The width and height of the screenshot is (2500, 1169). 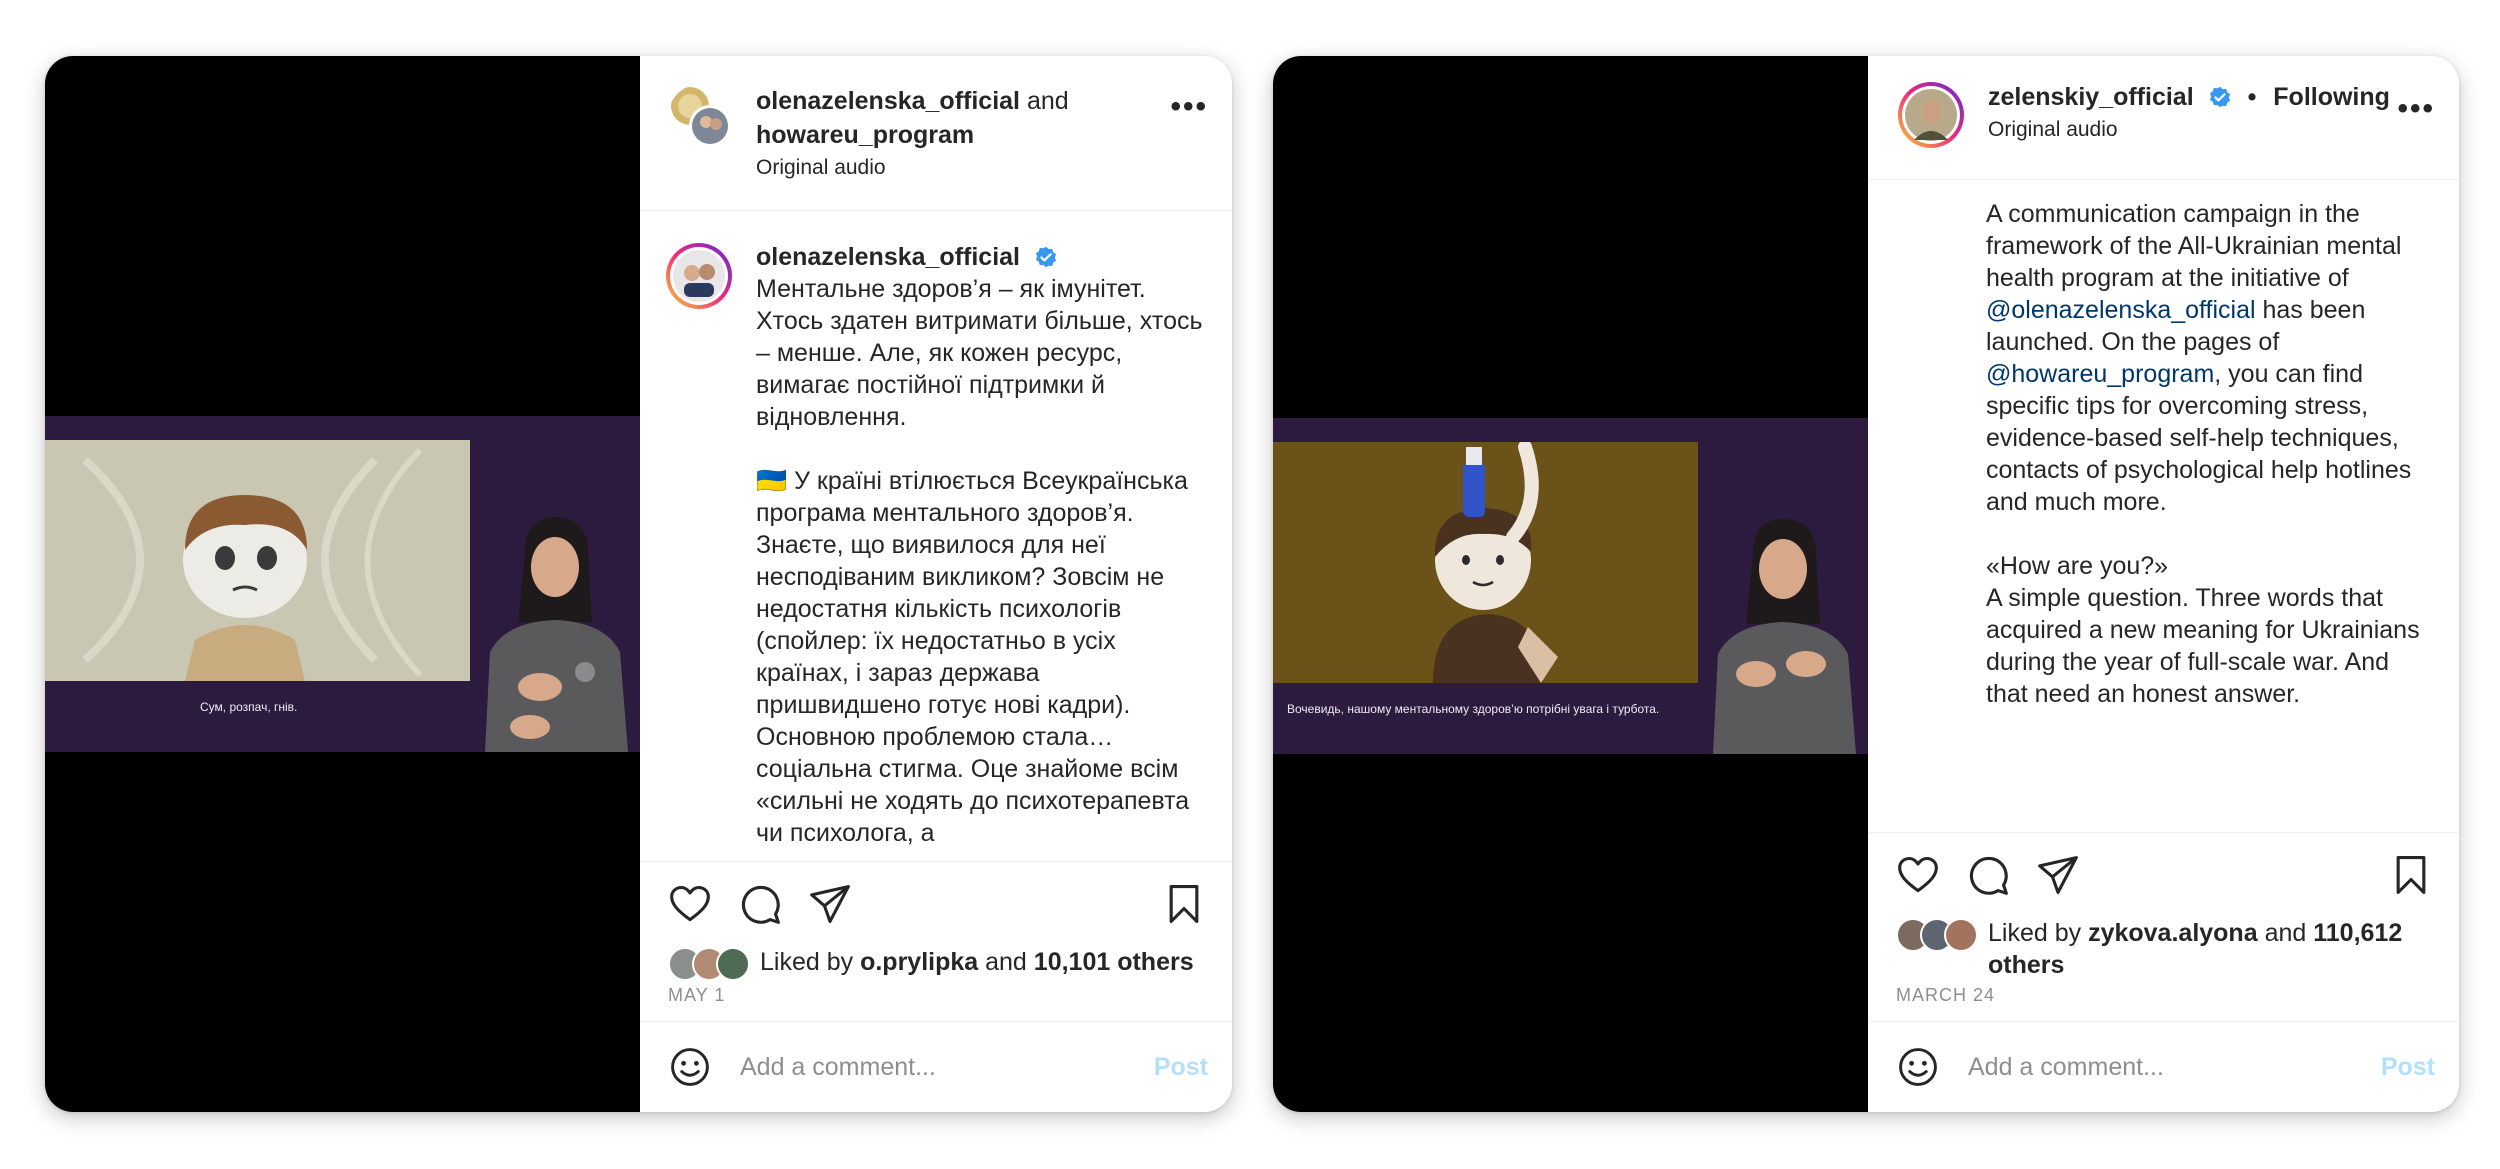 I want to click on caption-username: olenazelenska_official, so click(x=888, y=257).